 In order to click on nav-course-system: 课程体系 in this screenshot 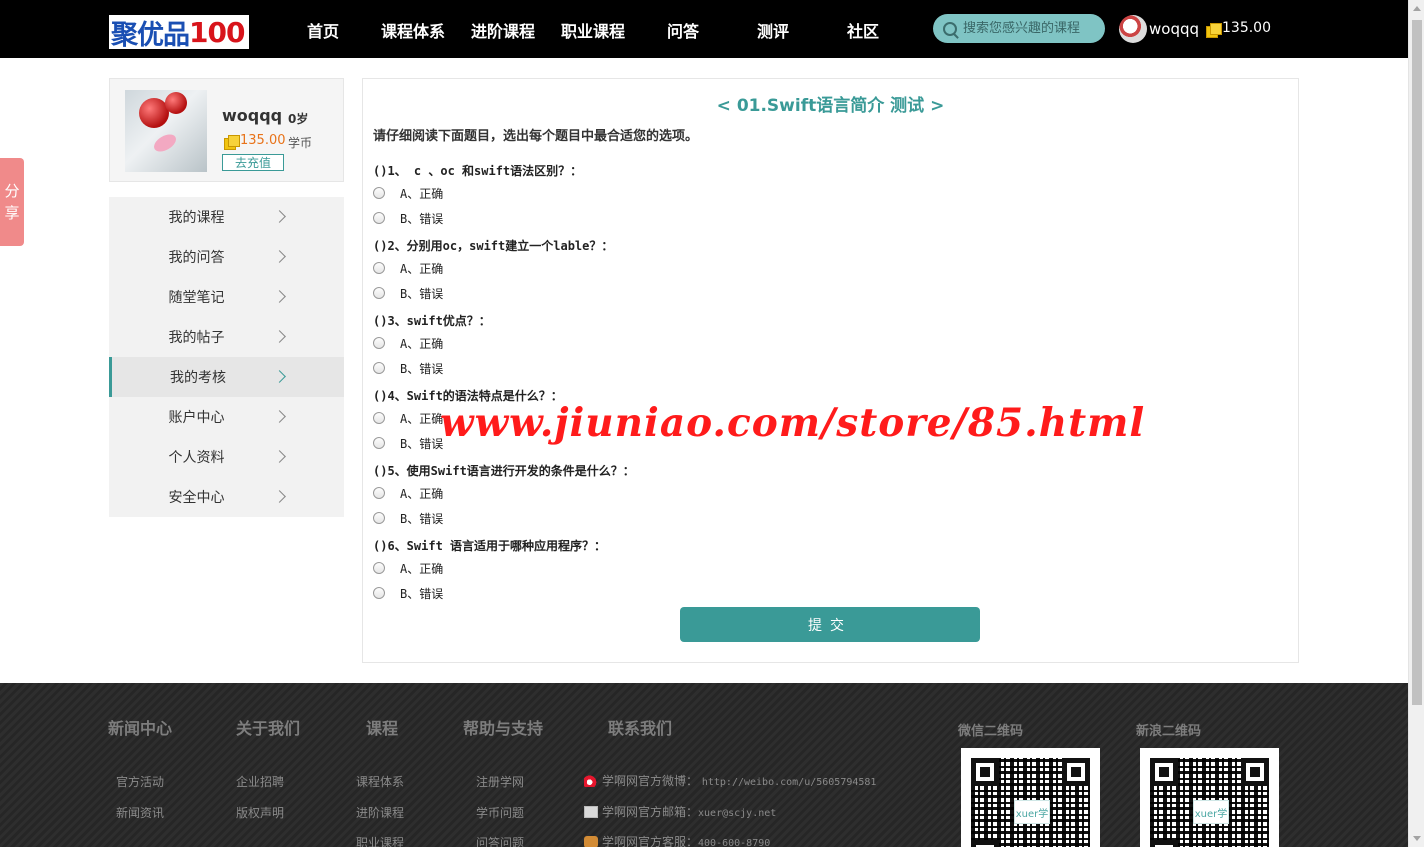, I will do `click(413, 30)`.